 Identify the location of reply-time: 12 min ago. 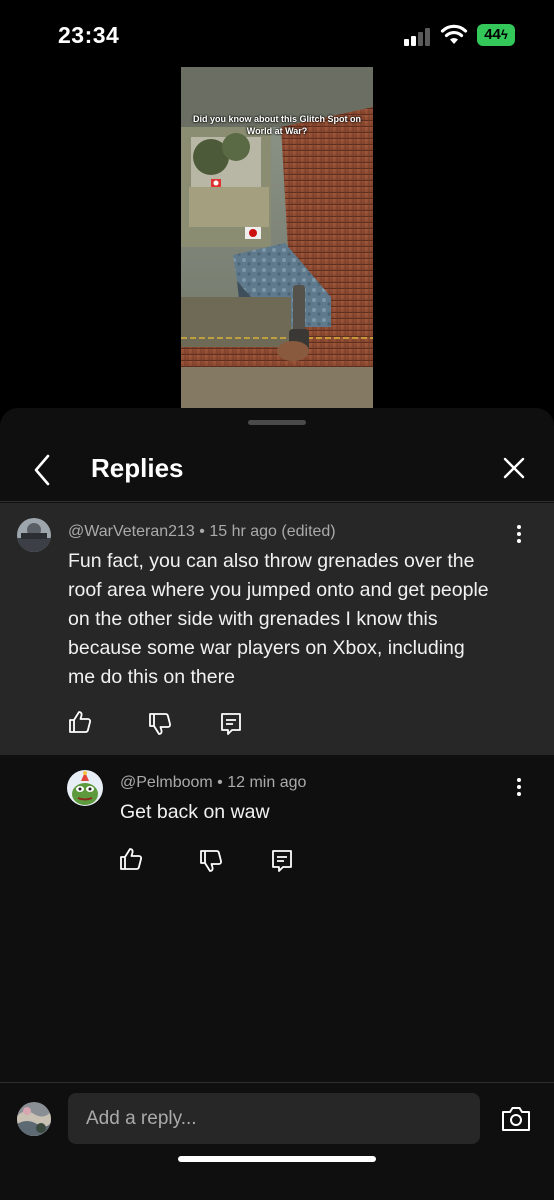
(267, 782).